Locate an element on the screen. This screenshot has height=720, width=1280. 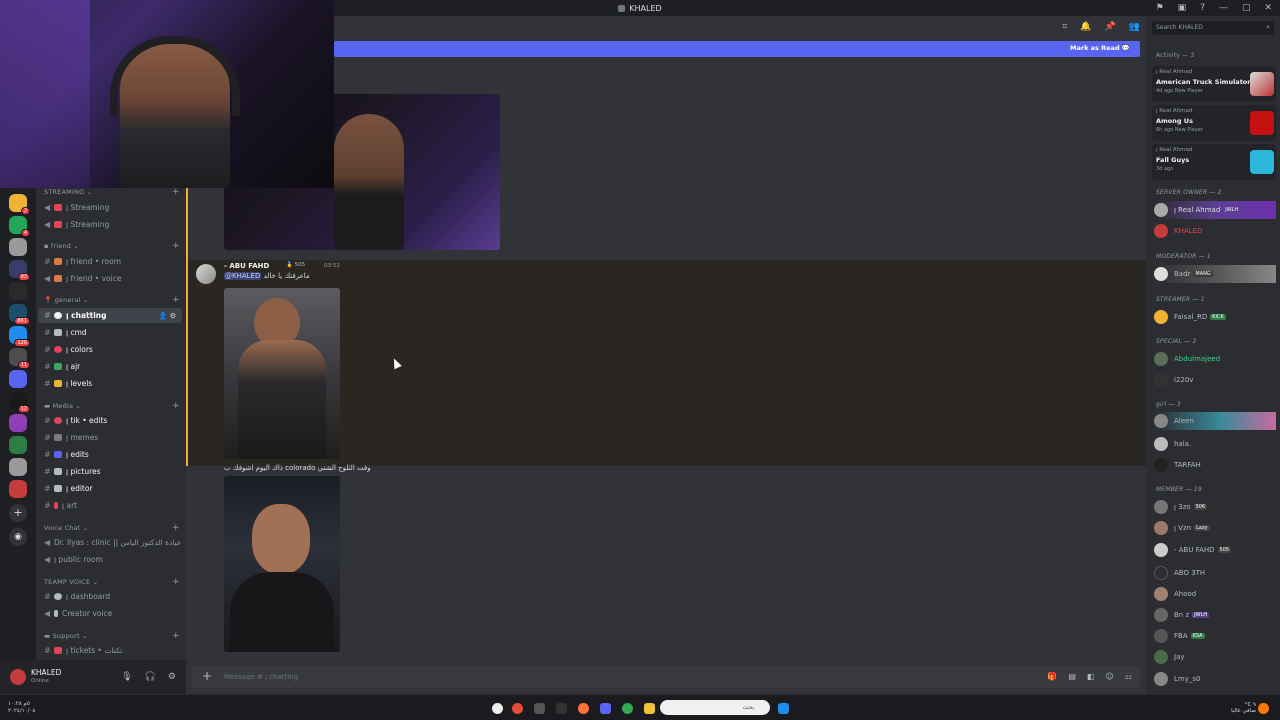
channel-friend-room: # ꞁ friend • room is located at coordinates (110, 261).